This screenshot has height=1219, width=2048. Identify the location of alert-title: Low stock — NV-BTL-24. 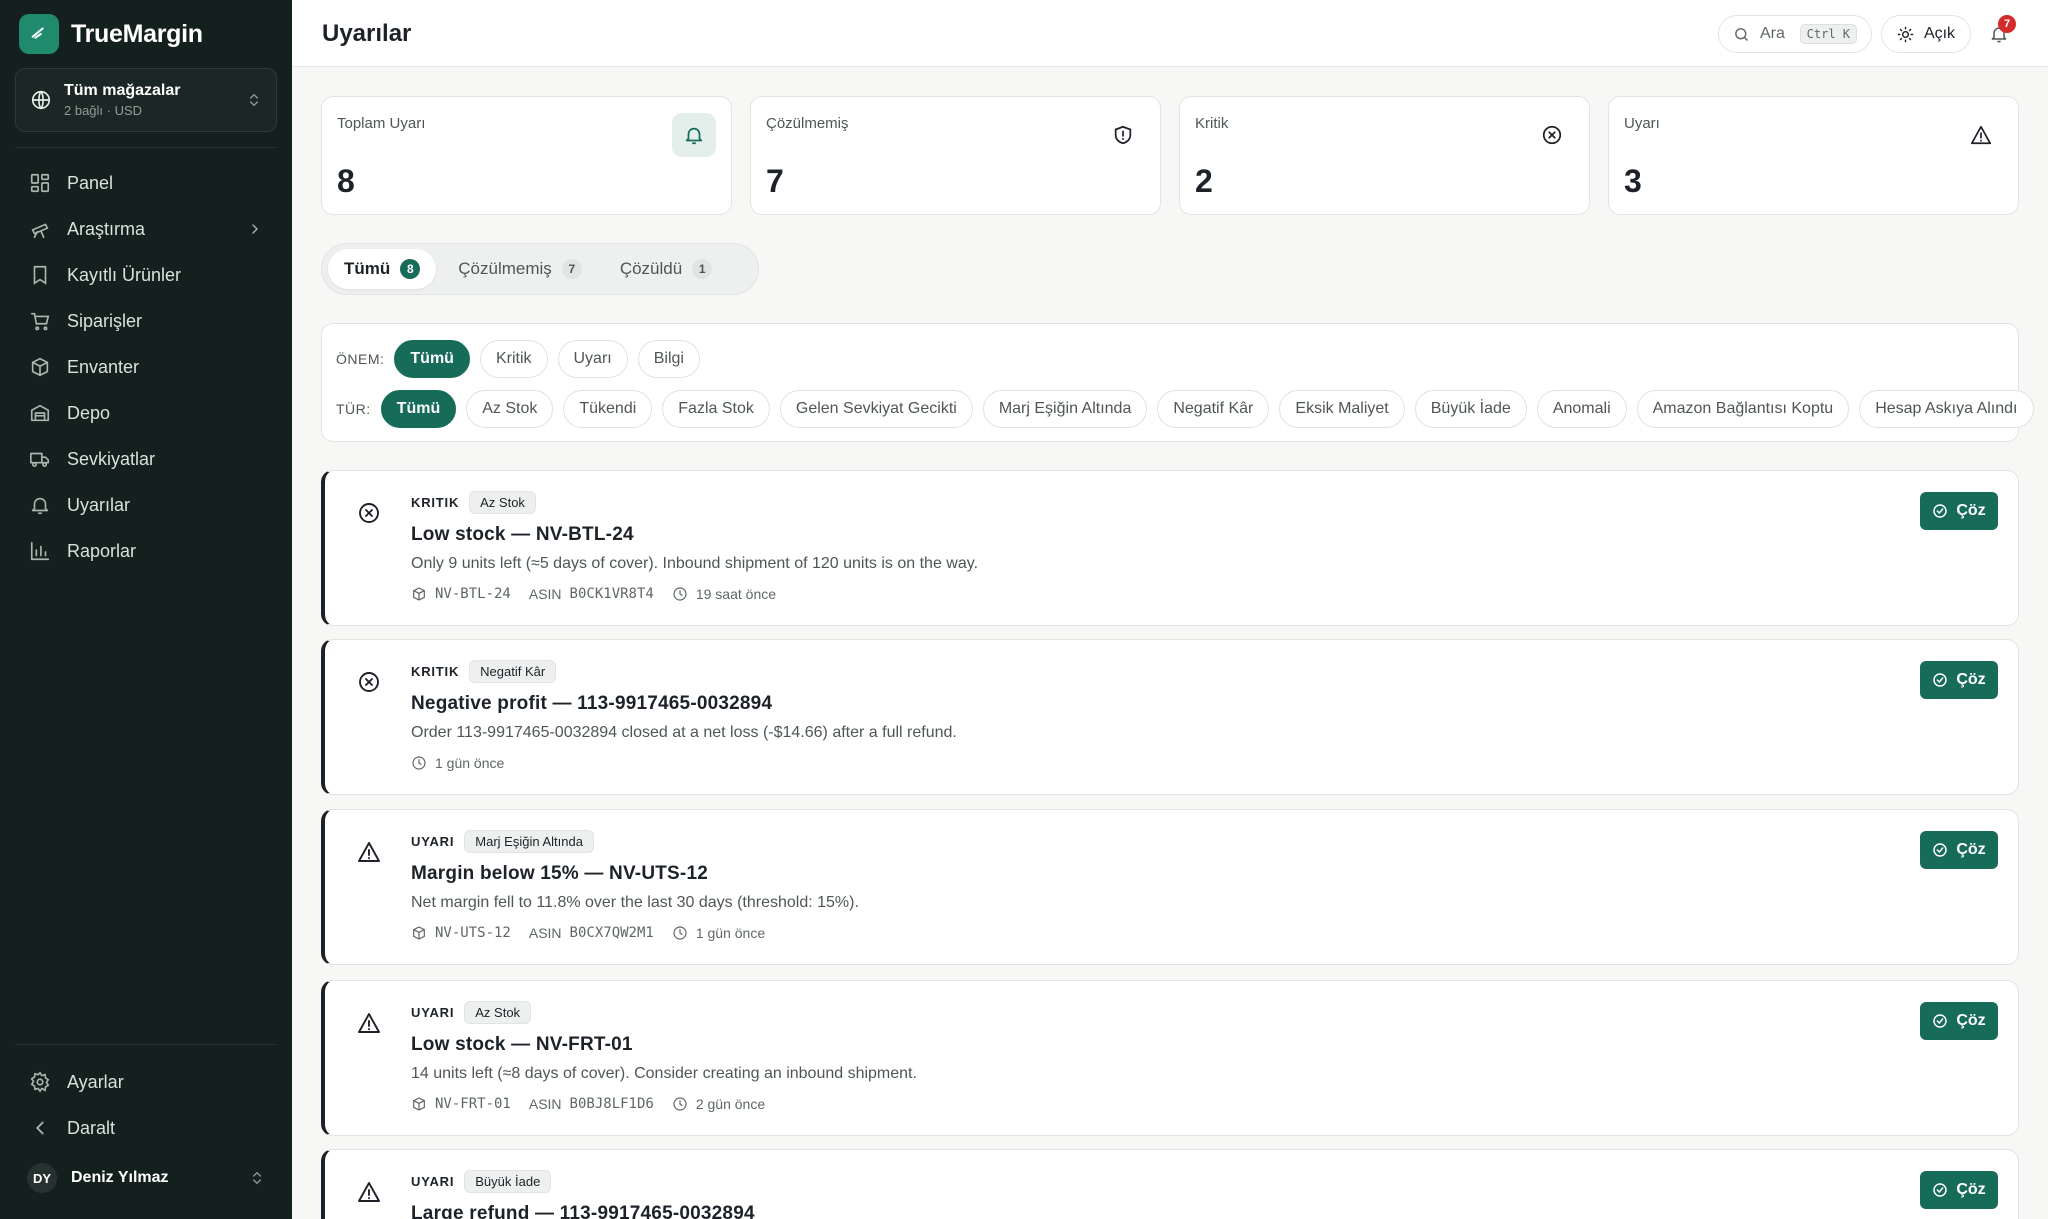
(522, 534).